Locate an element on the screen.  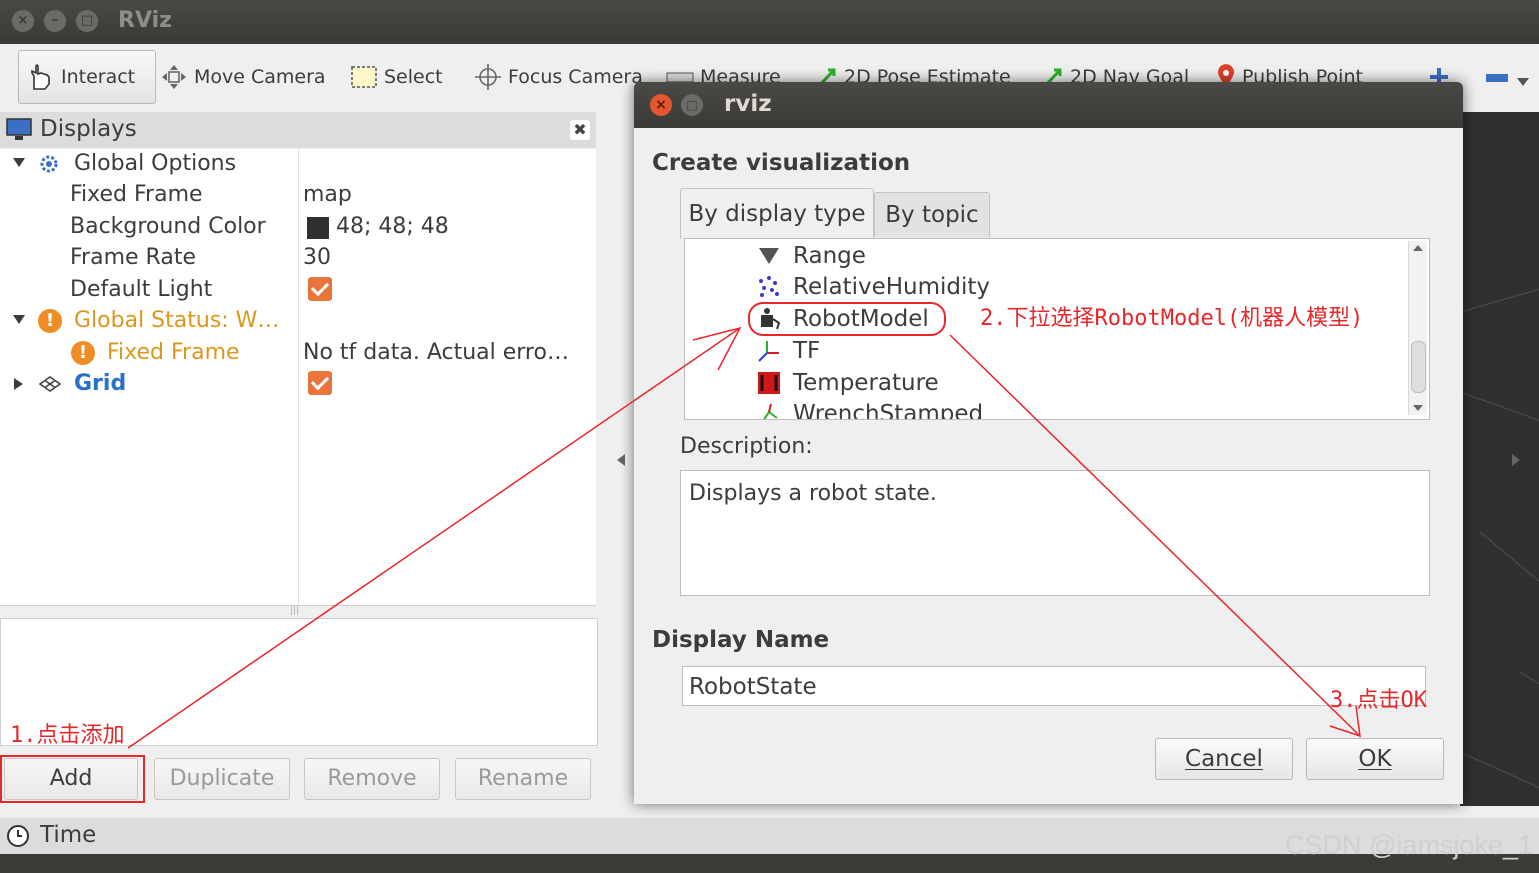
watermark: CSDN @iamsjoke_1 is located at coordinates (1409, 845).